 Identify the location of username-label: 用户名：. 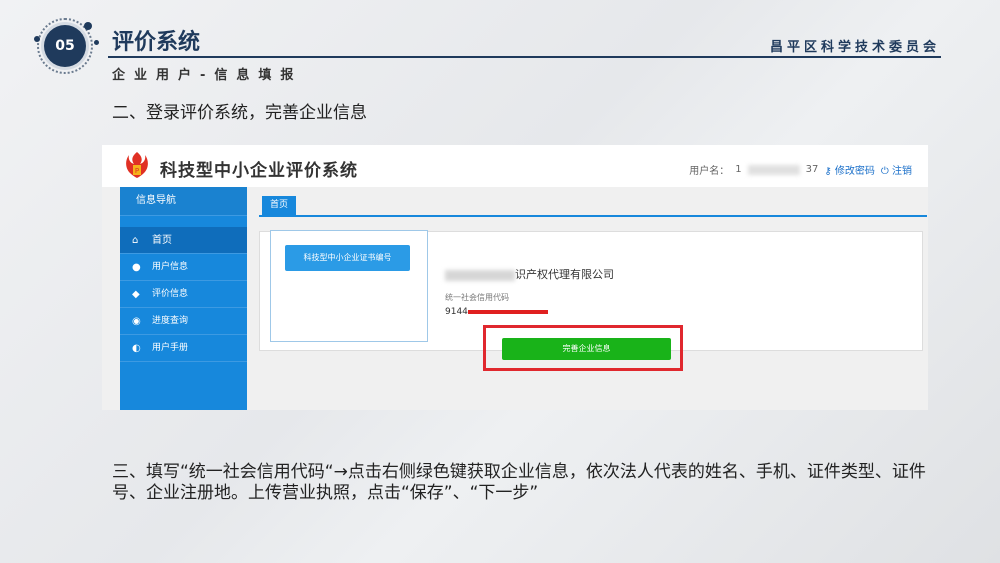
(709, 171).